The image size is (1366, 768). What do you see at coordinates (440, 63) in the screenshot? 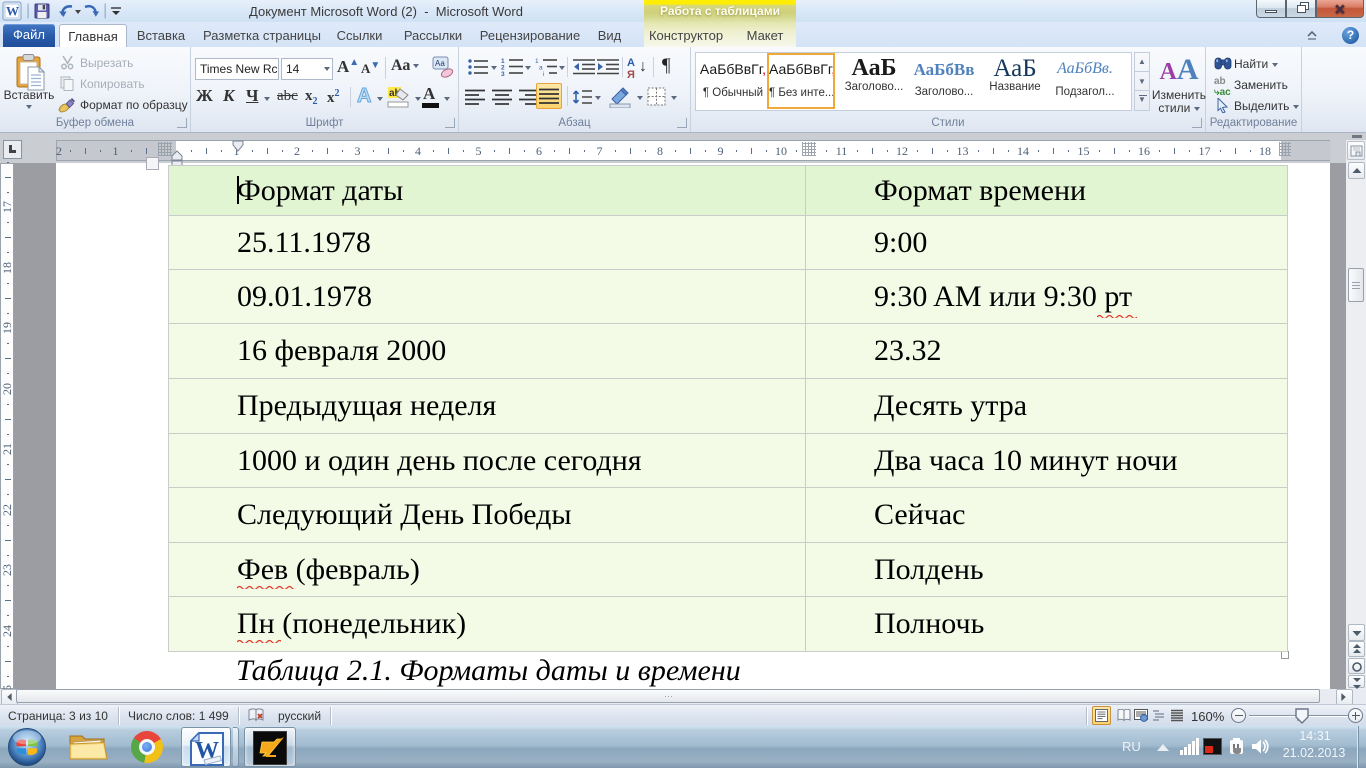
I see `svg-text: Аа` at bounding box center [440, 63].